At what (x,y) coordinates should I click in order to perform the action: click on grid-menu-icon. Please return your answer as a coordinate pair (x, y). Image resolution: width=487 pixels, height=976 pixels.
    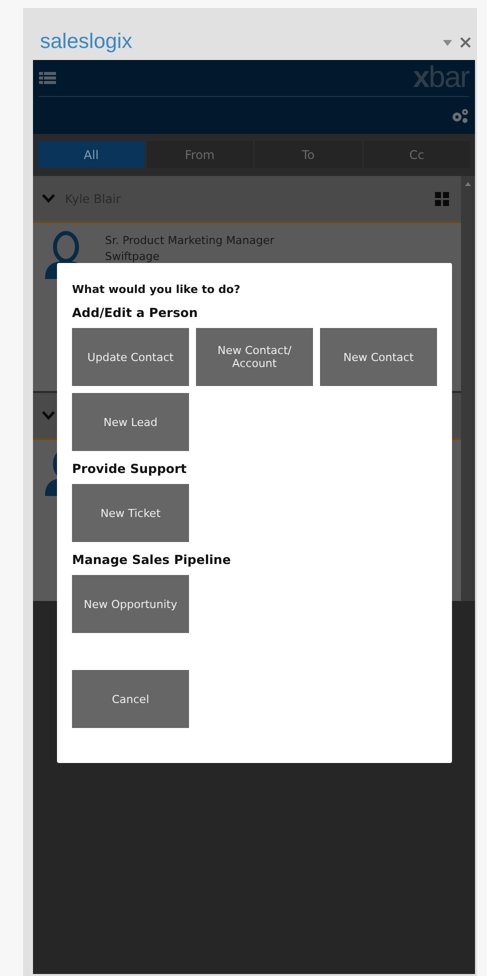
    Looking at the image, I should click on (47, 78).